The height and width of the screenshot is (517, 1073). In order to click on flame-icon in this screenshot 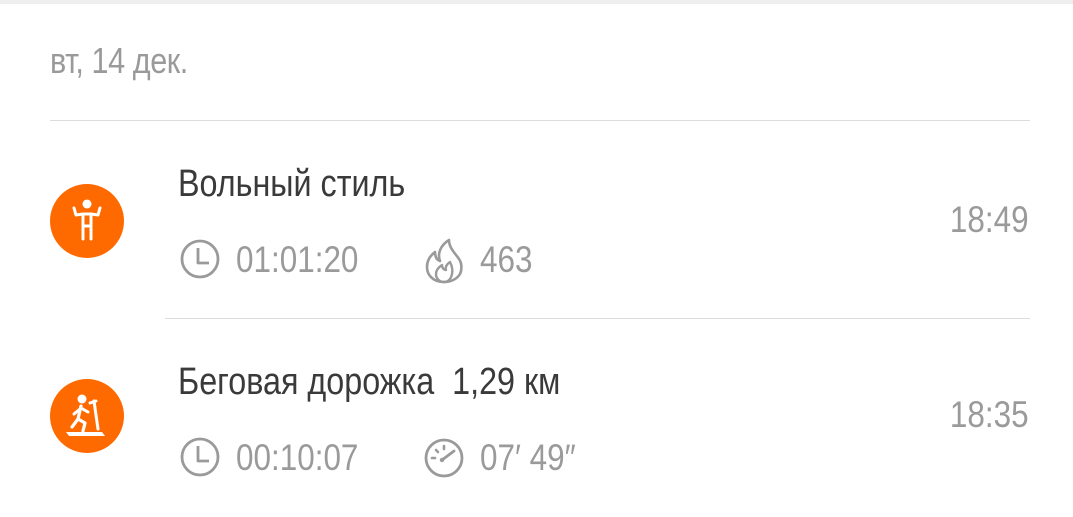, I will do `click(444, 261)`.